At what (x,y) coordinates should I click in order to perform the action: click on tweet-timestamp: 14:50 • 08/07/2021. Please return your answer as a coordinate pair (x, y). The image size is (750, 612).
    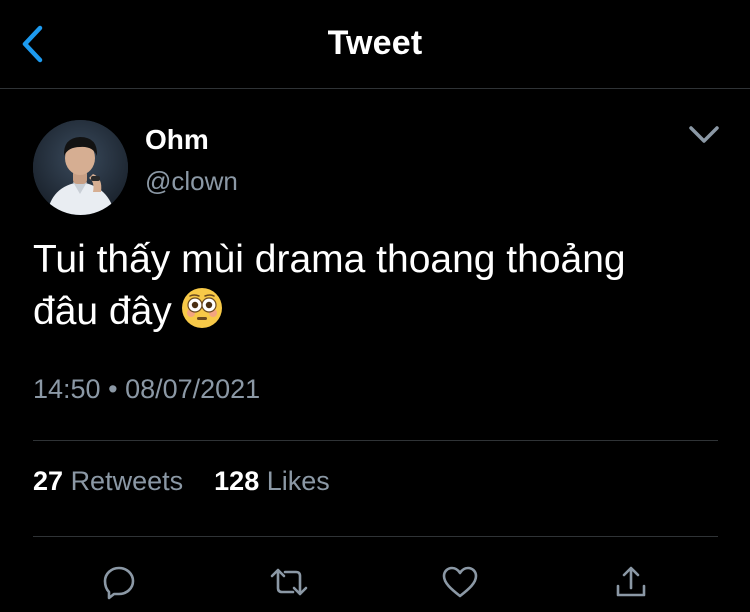
    Looking at the image, I should click on (146, 389).